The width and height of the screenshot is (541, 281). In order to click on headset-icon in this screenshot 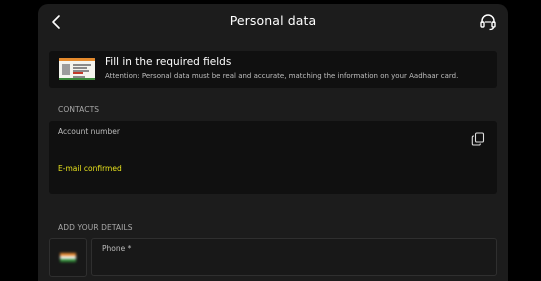, I will do `click(488, 22)`.